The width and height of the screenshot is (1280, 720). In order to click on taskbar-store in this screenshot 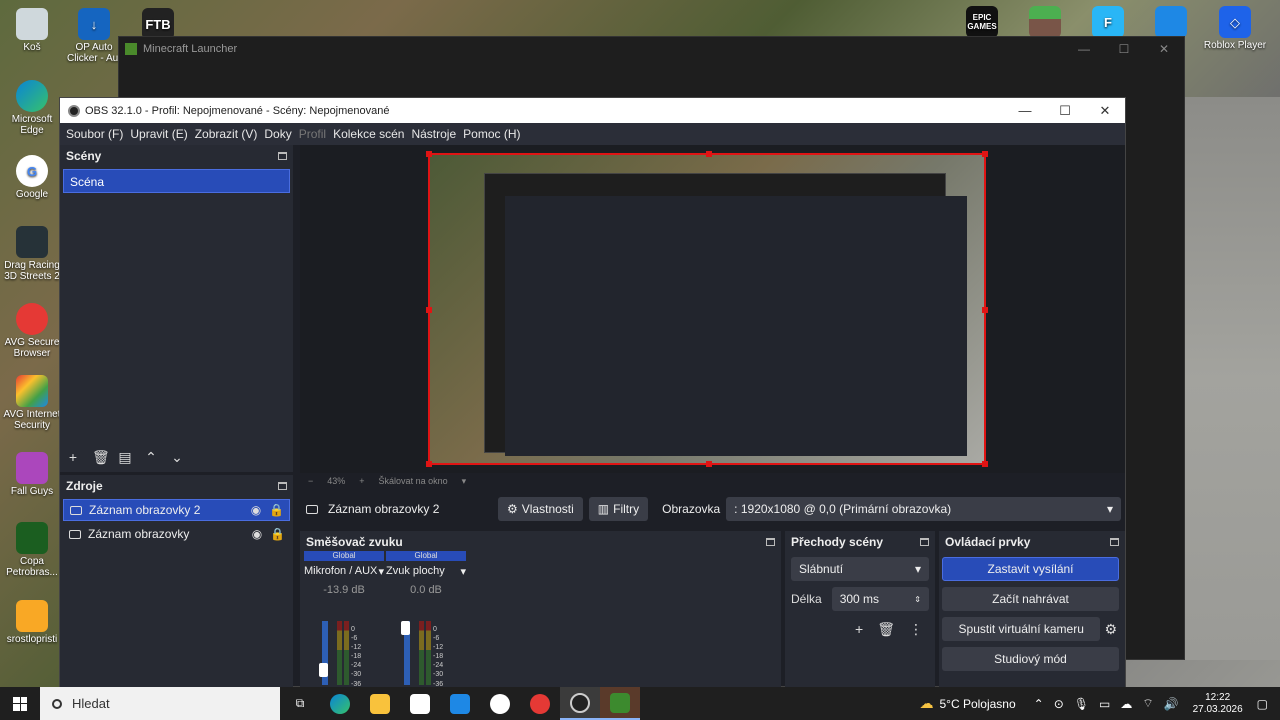, I will do `click(420, 703)`.